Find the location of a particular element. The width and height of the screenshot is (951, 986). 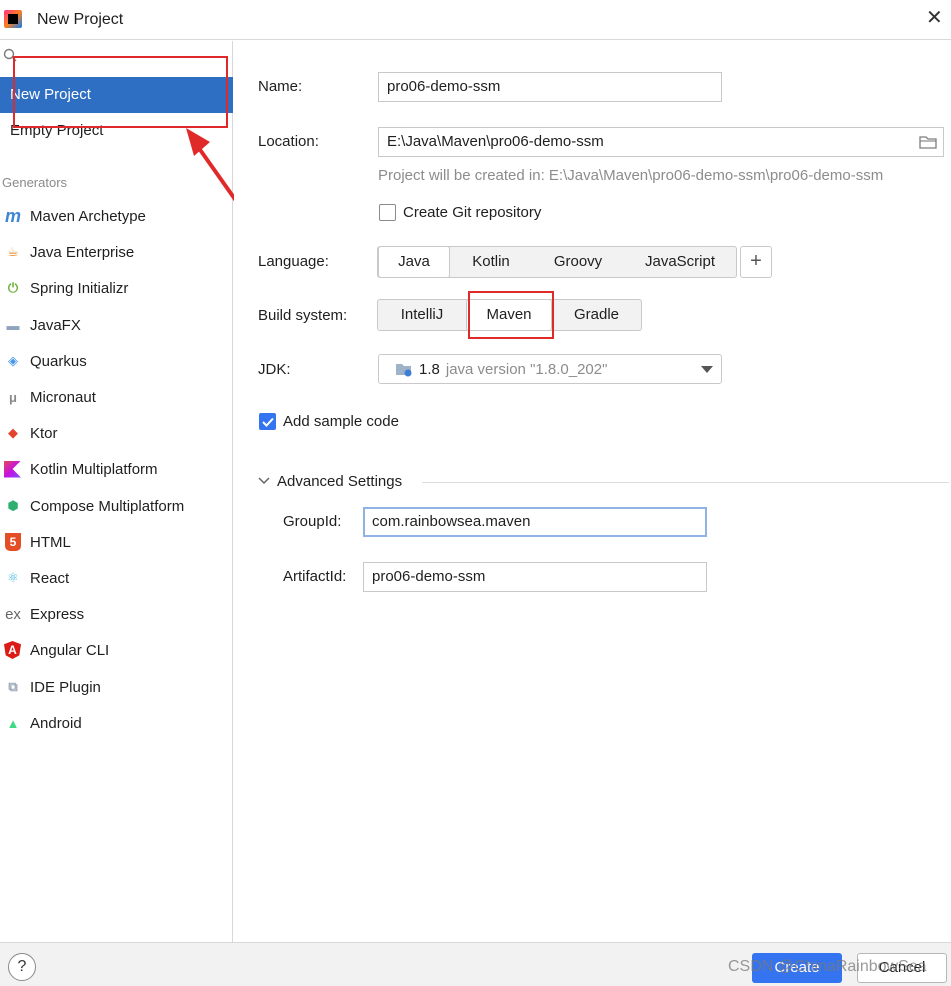

close-icon: ✕ is located at coordinates (934, 18).